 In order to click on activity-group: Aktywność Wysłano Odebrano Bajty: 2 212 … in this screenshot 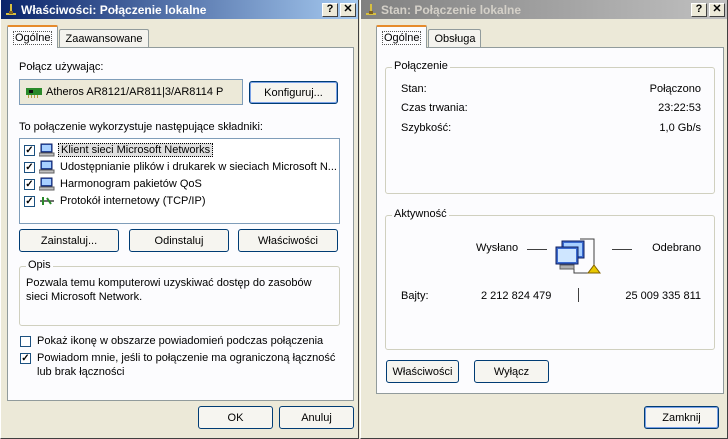, I will do `click(550, 279)`.